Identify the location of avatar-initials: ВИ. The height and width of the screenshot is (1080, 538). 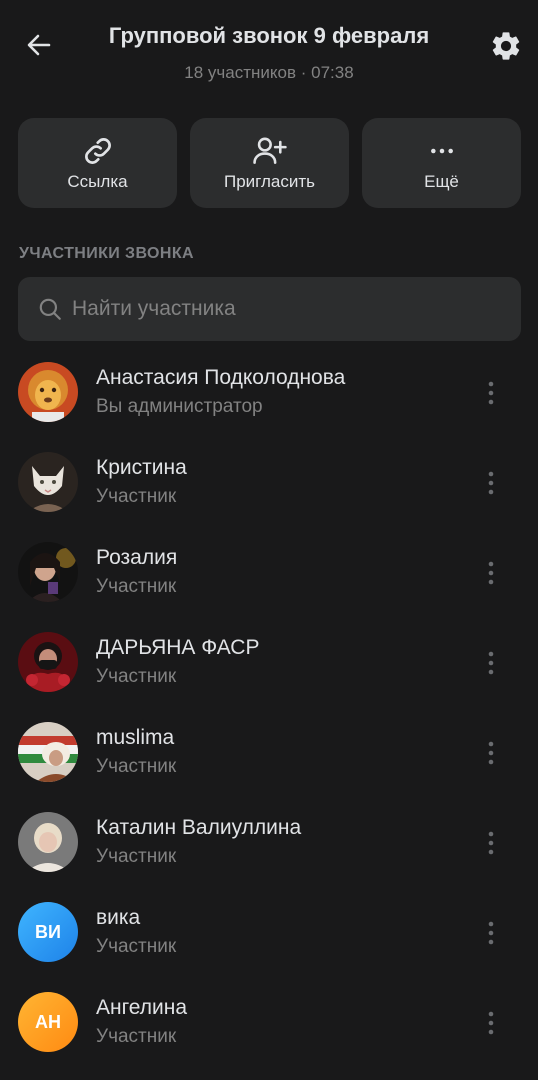
(48, 931).